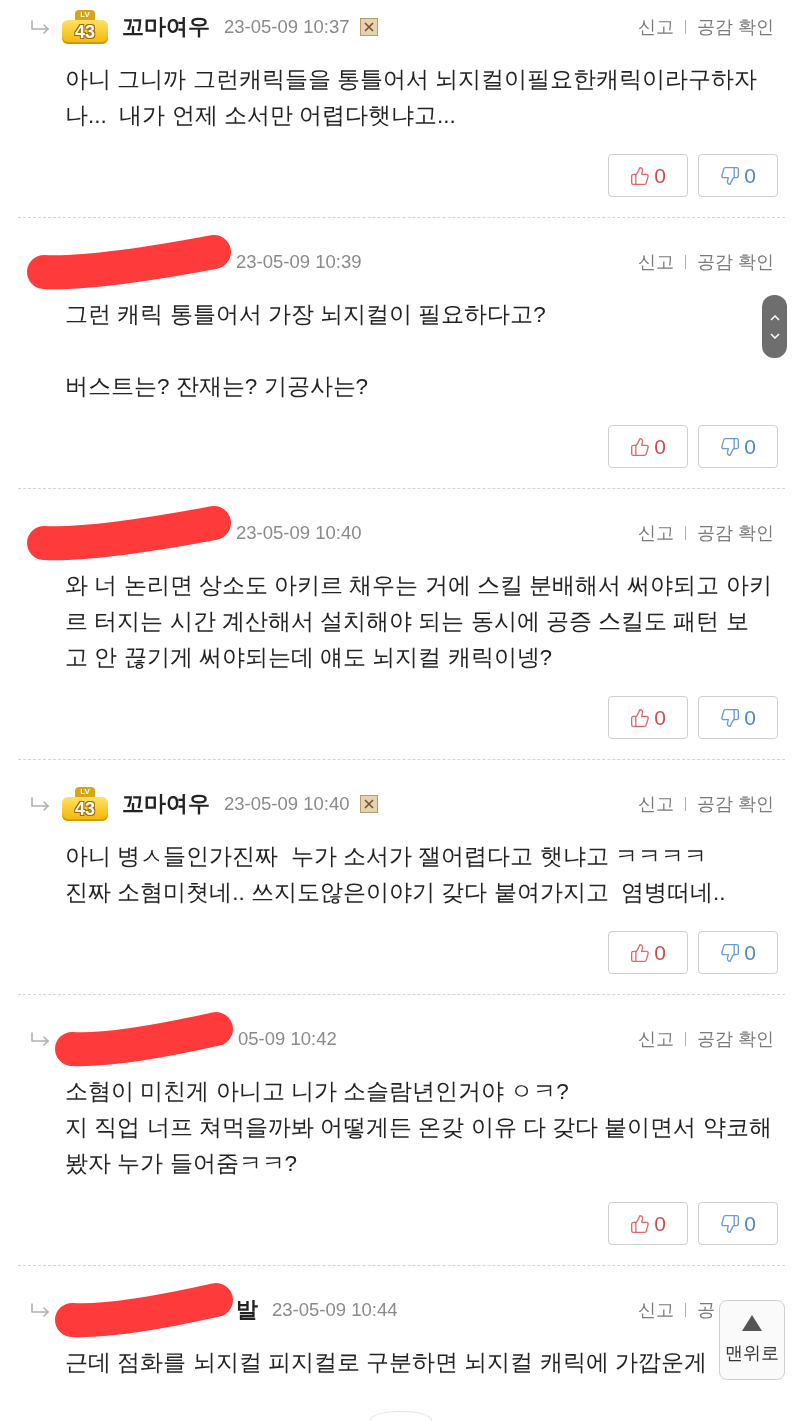 The height and width of the screenshot is (1421, 800). What do you see at coordinates (418, 622) in the screenshot?
I see `comment-text: 와 너 논리면 상소도 아키르 채우는 거에 스킬 분배해서 써야되고 아키 르 터지는 시간 계산해서 설치해야 되는 동시에 공증 스킬도 패턴 보 고 안 끊기게 써야되는데 얘도 뇌지컬 캐릭이넹?` at bounding box center [418, 622].